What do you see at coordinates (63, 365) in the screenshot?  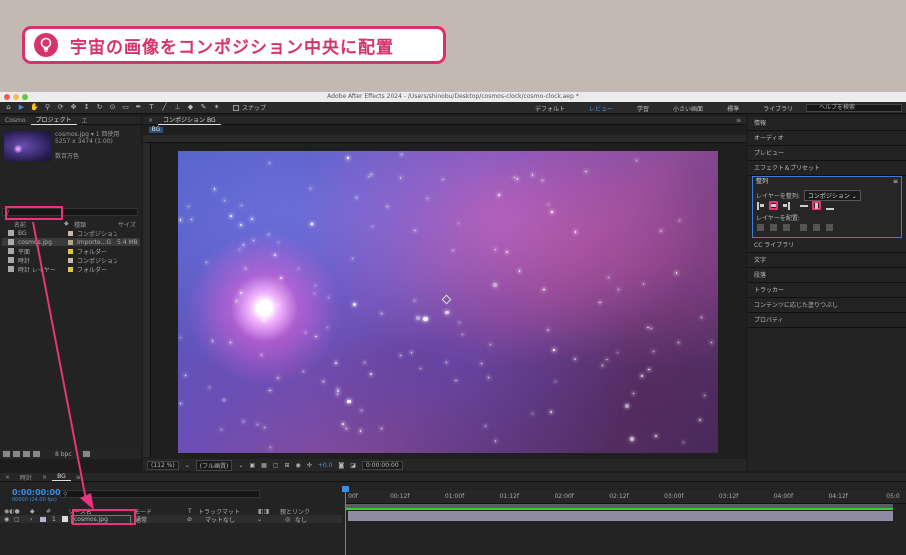 I see `drag-arrow` at bounding box center [63, 365].